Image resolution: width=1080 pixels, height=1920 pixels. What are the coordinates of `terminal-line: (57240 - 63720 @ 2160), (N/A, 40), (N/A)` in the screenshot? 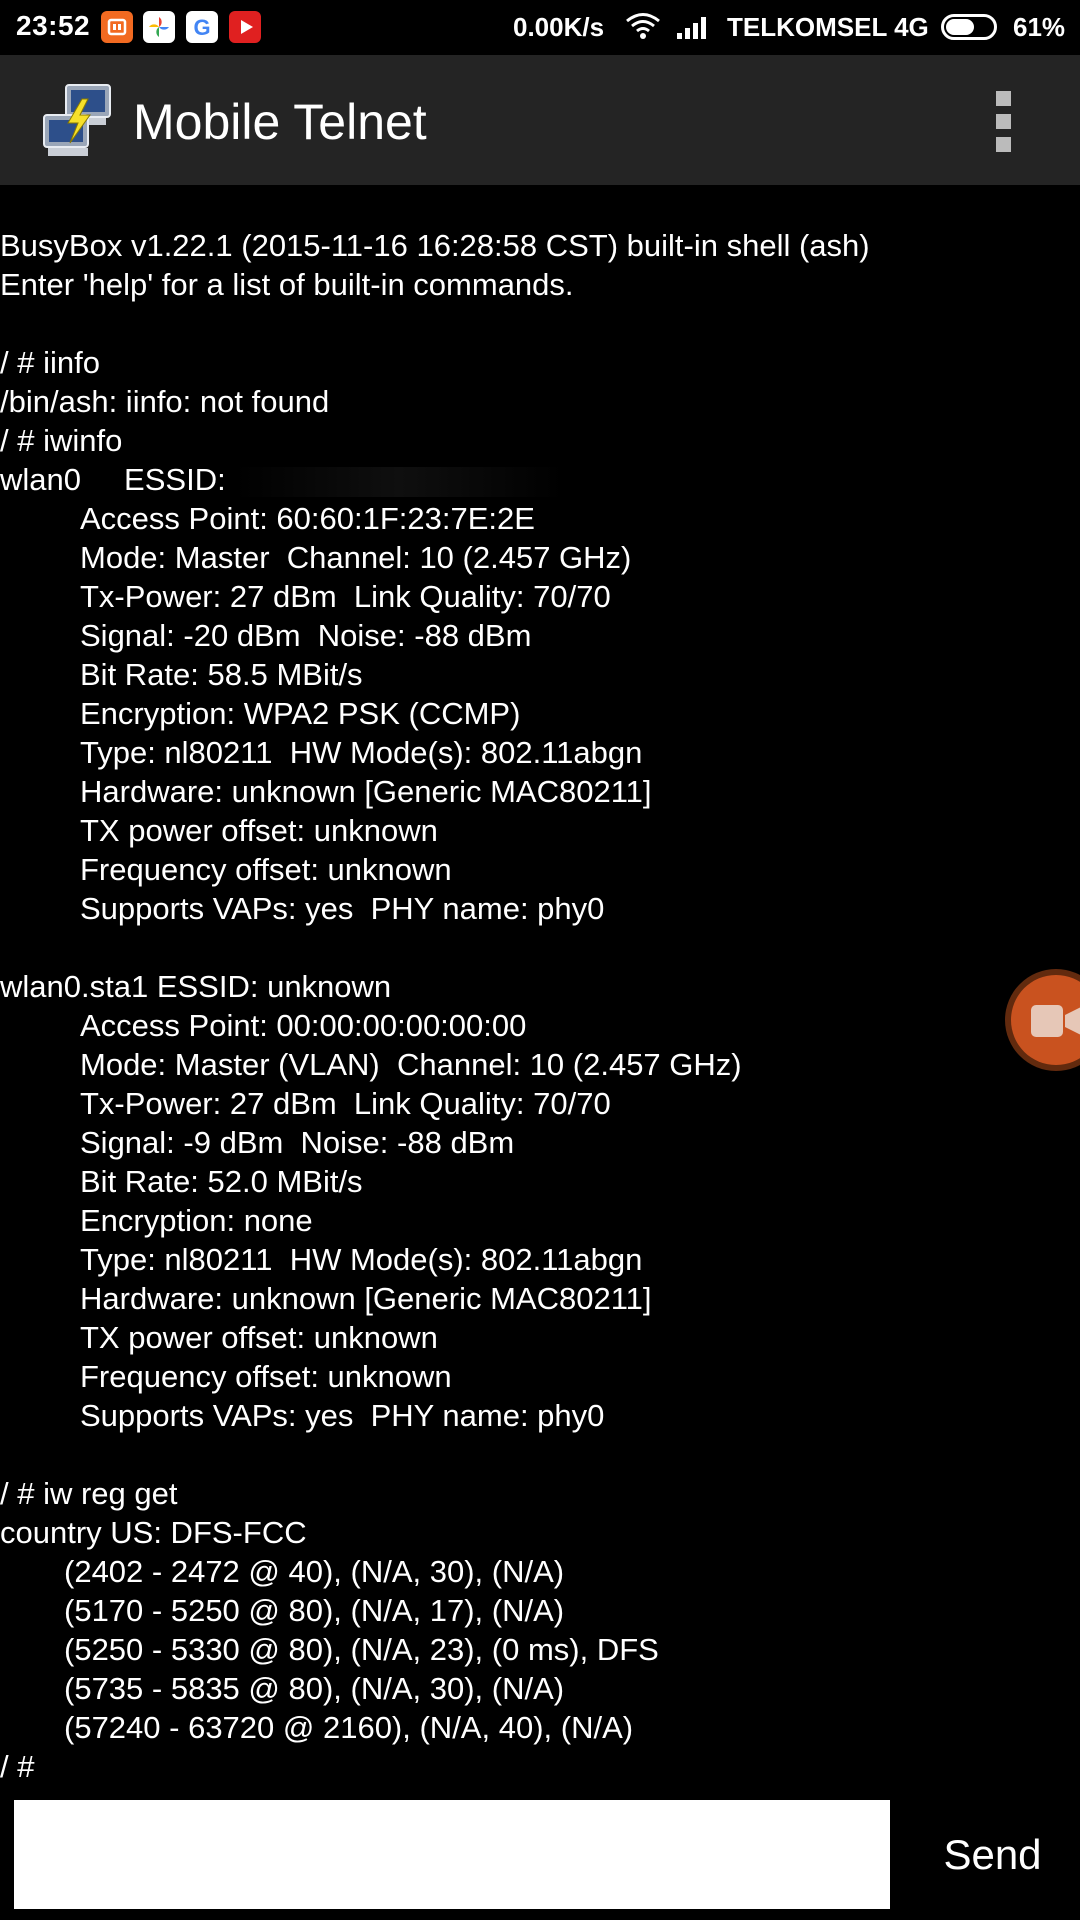 It's located at (540, 1727).